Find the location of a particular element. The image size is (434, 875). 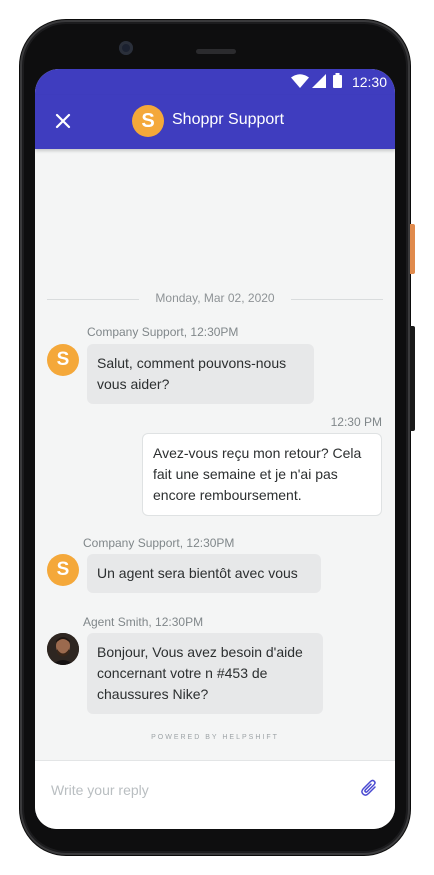

incoming-message-bubble: Un agent sera bientôt avec vous is located at coordinates (204, 573).